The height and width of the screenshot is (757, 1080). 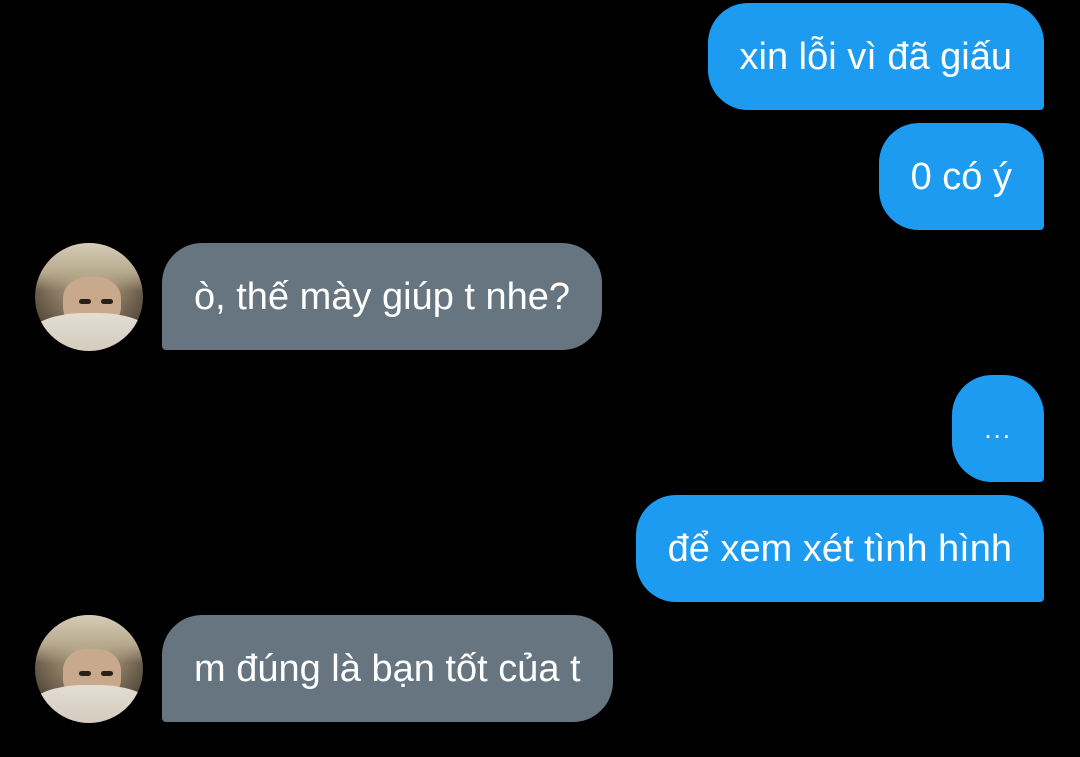 I want to click on incoming-message: ò, thế mày giúp t nhe?, so click(x=382, y=296).